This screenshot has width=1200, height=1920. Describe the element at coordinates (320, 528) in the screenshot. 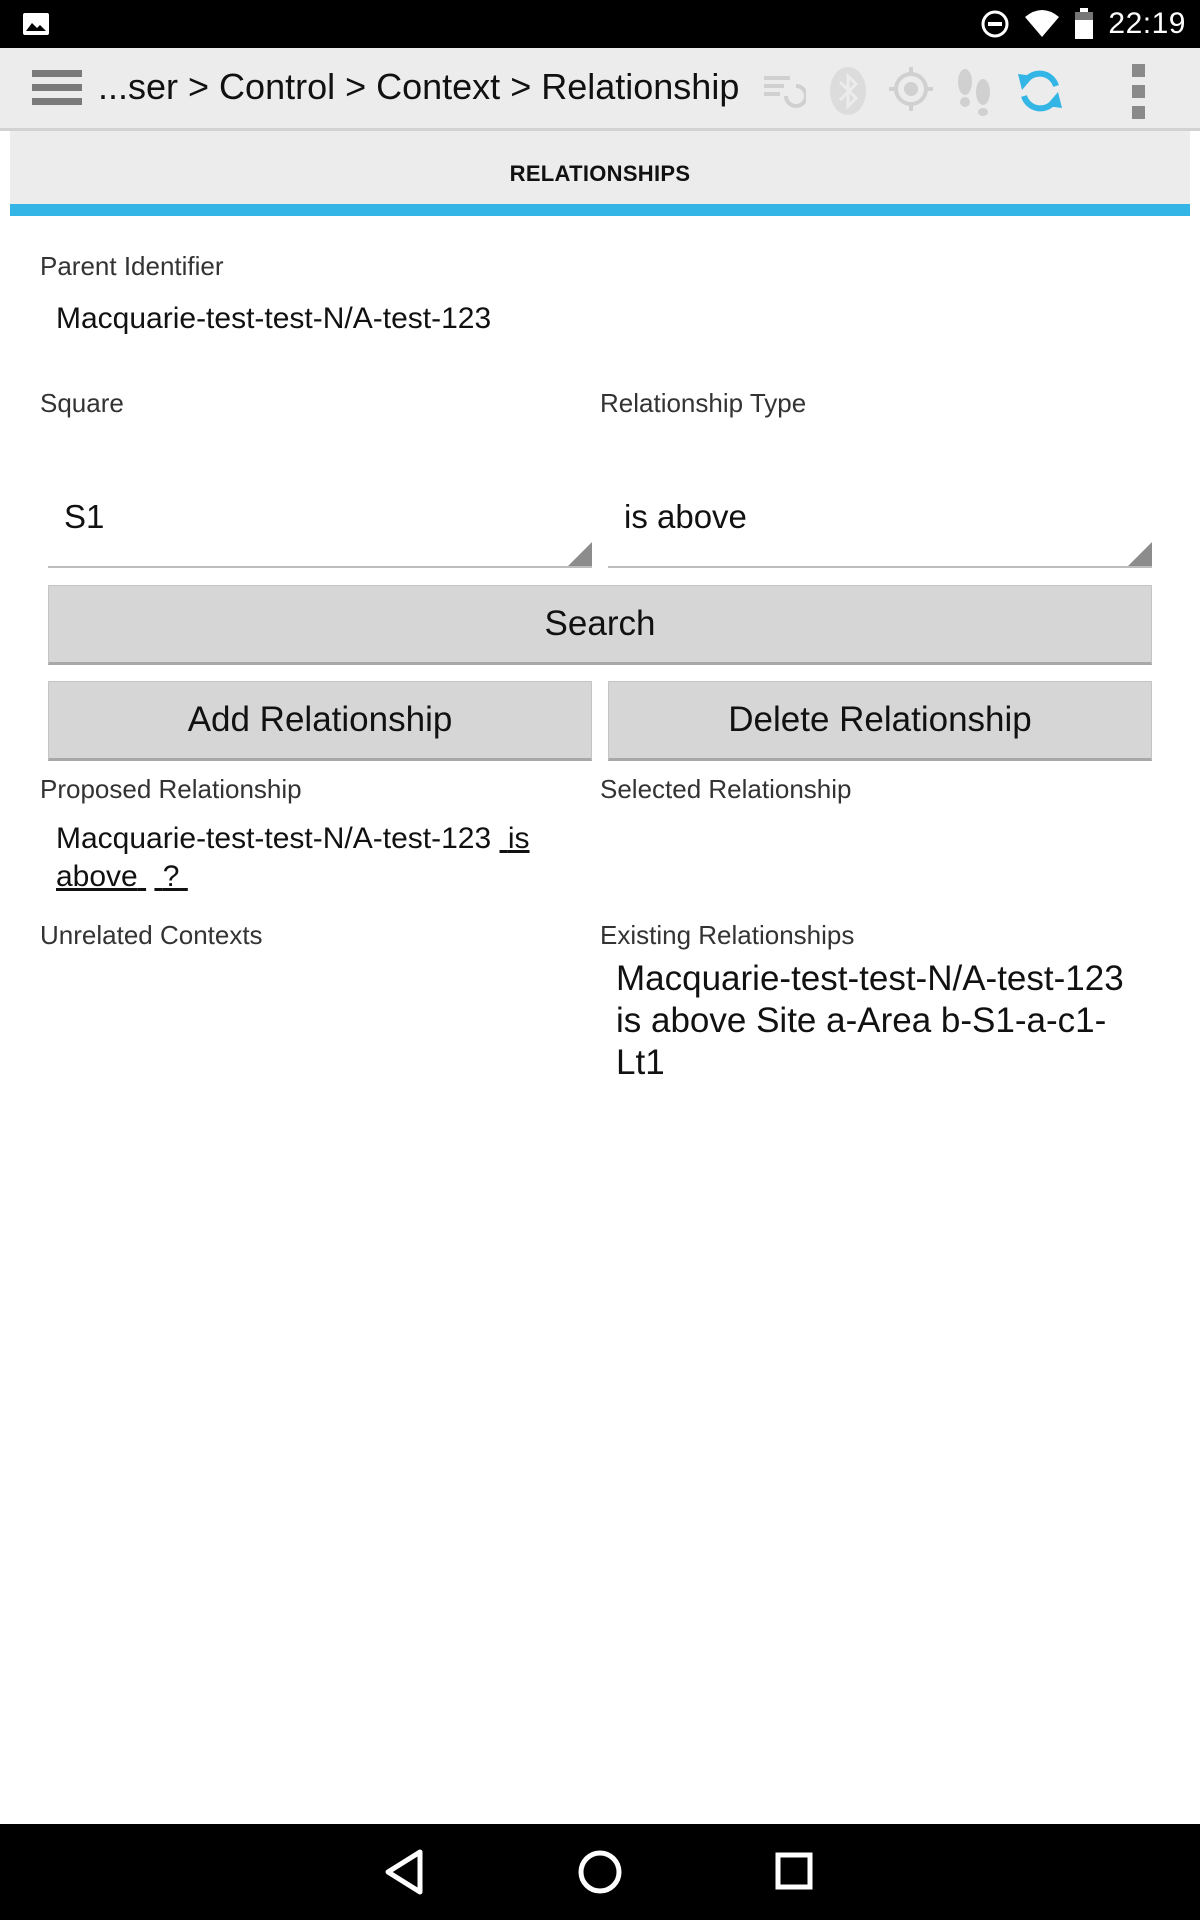

I see `square-spinner: S1` at that location.